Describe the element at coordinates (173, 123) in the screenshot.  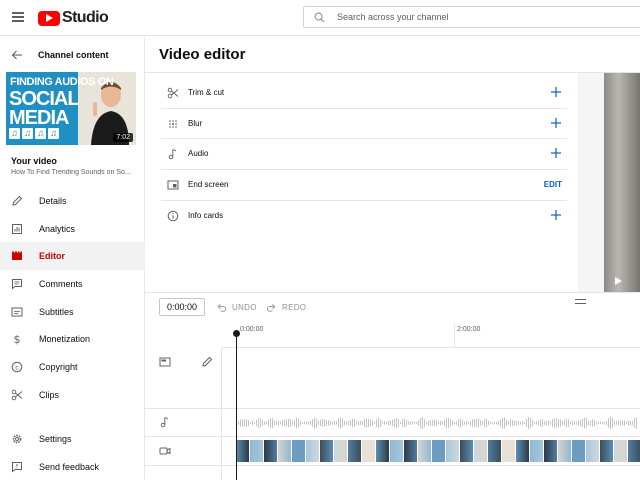
I see `blur-icon` at that location.